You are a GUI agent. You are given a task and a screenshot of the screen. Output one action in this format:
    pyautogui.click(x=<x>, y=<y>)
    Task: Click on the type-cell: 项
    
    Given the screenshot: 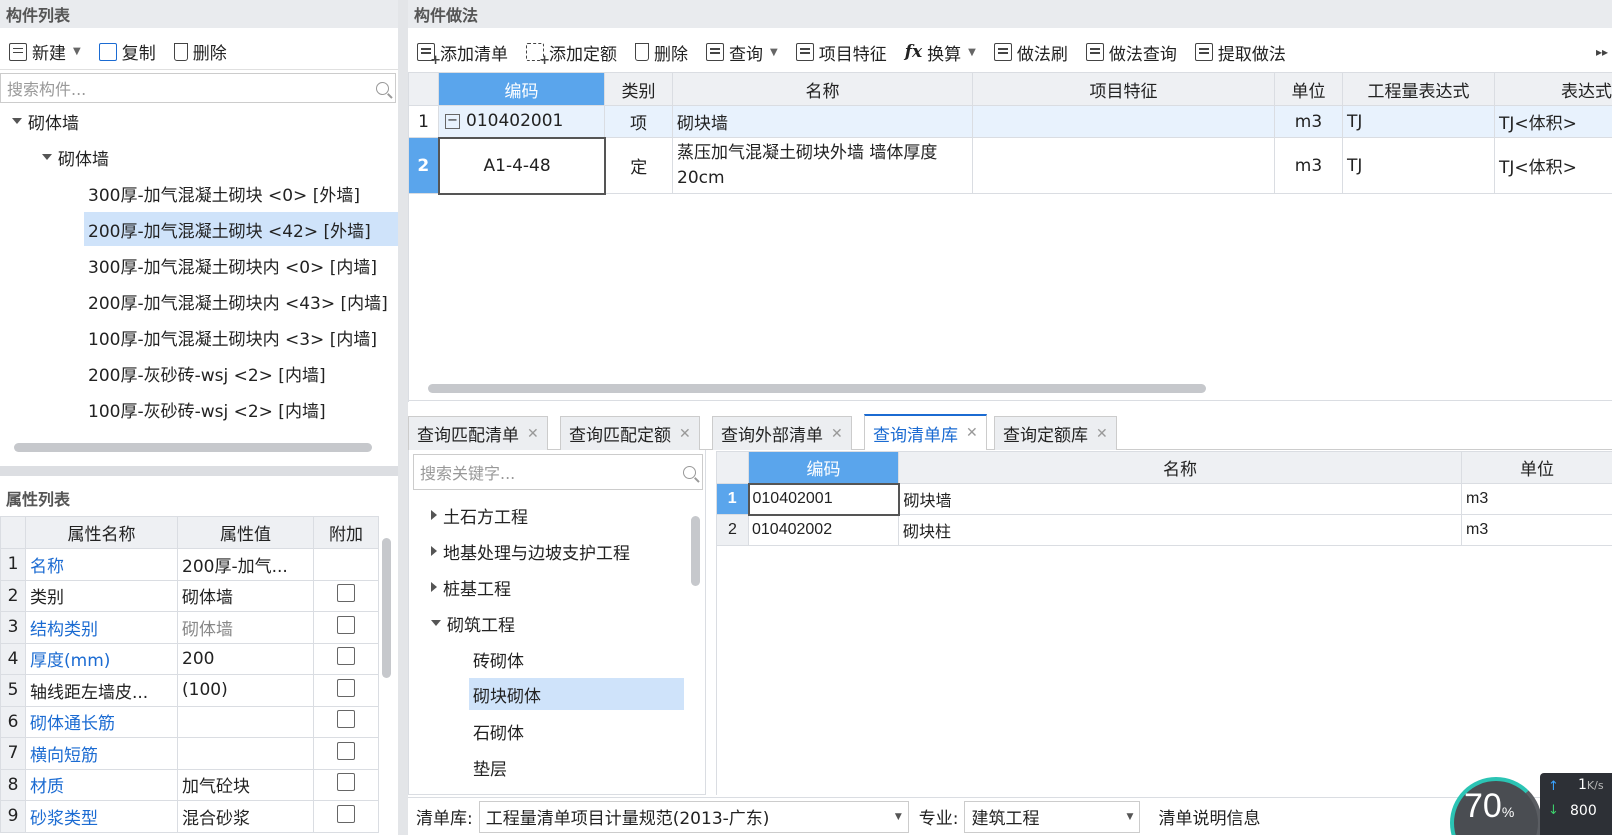 What is the action you would take?
    pyautogui.click(x=638, y=121)
    